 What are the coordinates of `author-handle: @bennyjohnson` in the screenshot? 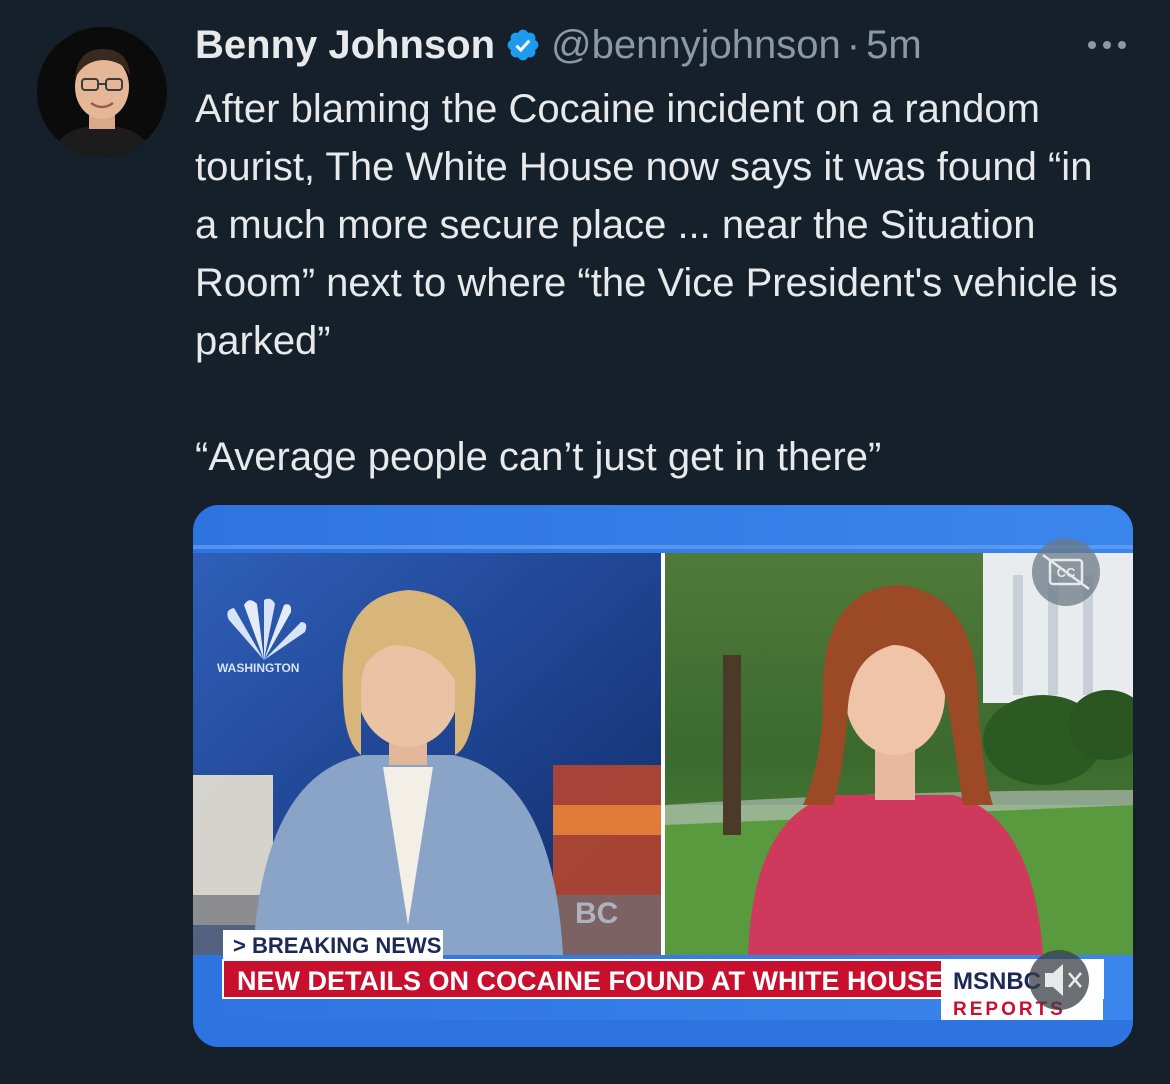 It's located at (696, 45).